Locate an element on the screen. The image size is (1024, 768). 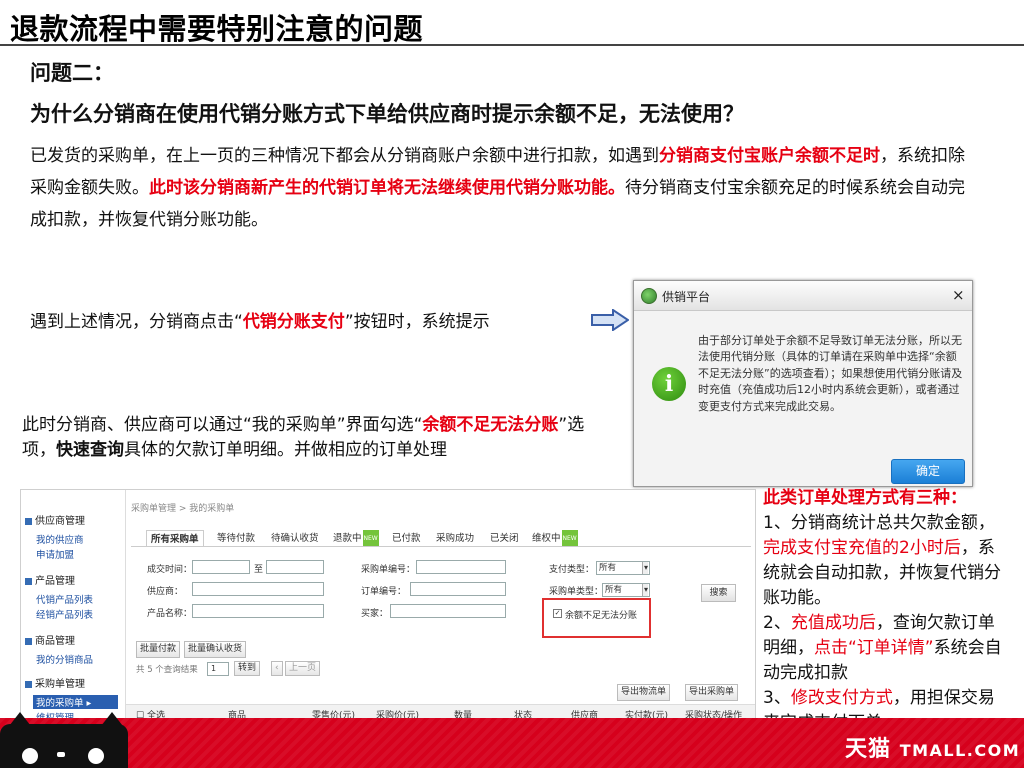
note-text: 3、 is located at coordinates (777, 698).